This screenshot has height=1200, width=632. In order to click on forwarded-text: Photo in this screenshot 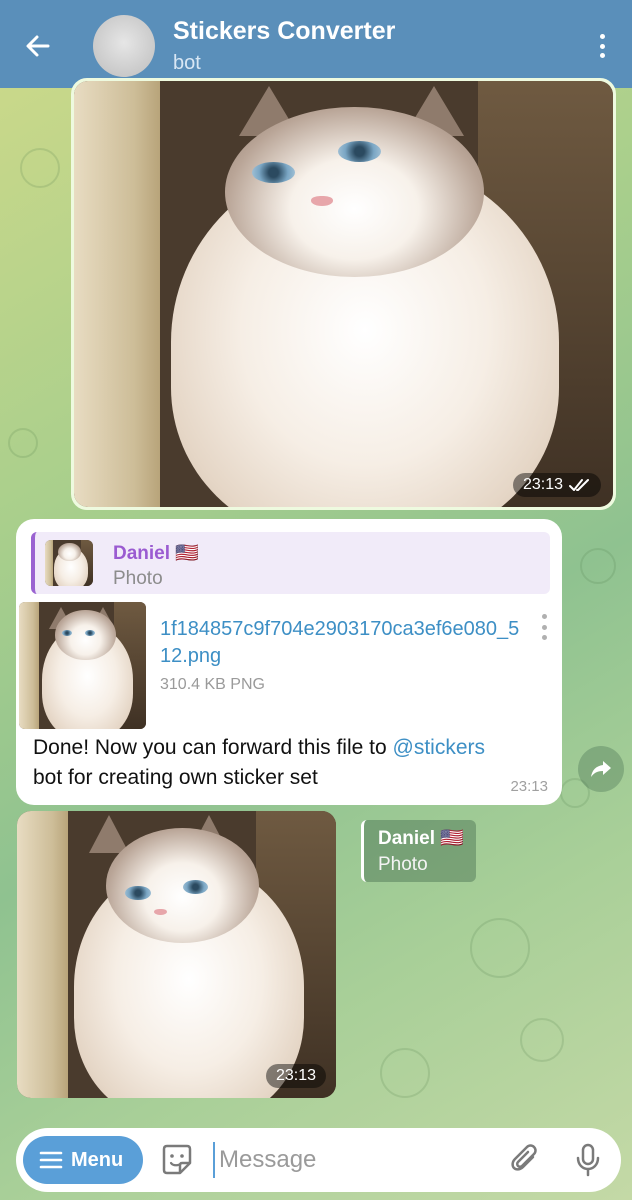, I will do `click(403, 864)`.